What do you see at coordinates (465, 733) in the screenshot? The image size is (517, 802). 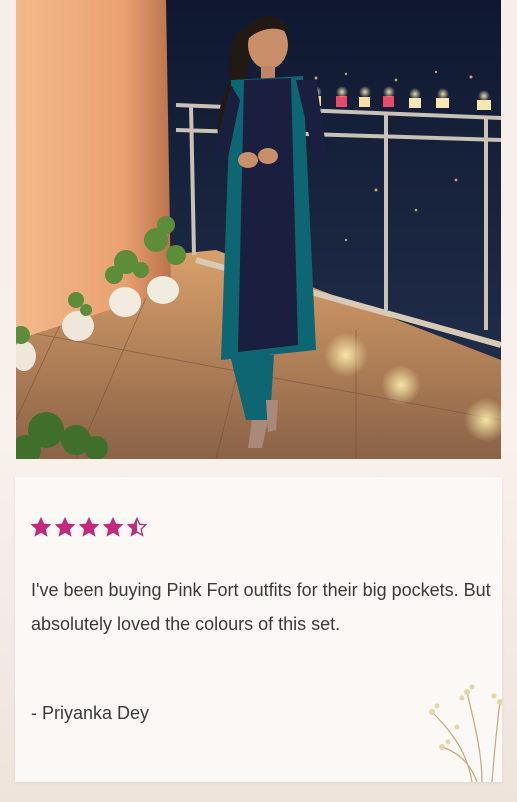 I see `dried-flowers-decoration` at bounding box center [465, 733].